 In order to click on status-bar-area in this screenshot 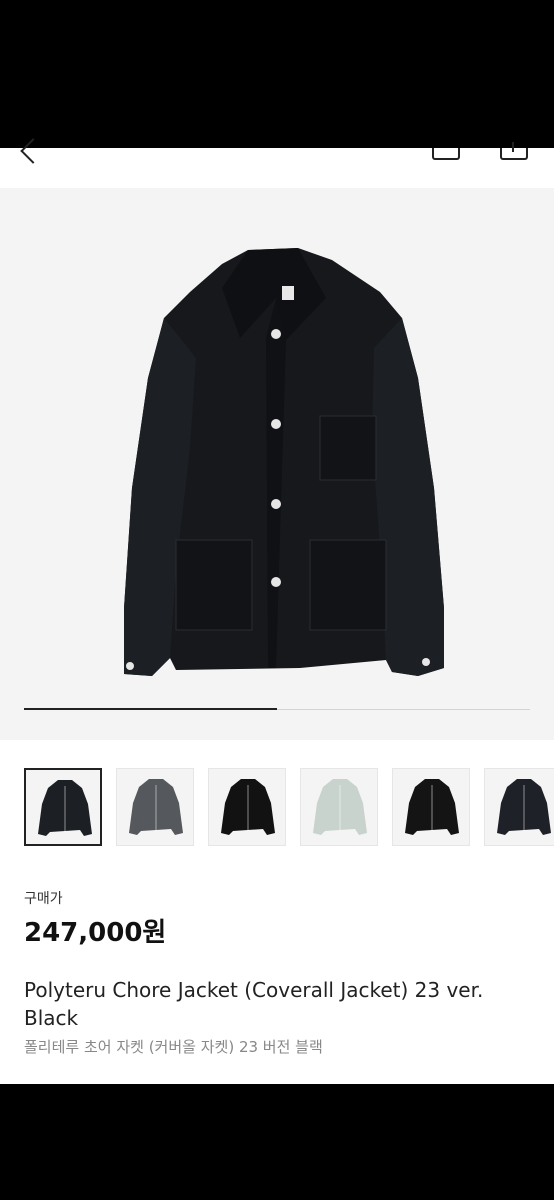, I will do `click(277, 74)`.